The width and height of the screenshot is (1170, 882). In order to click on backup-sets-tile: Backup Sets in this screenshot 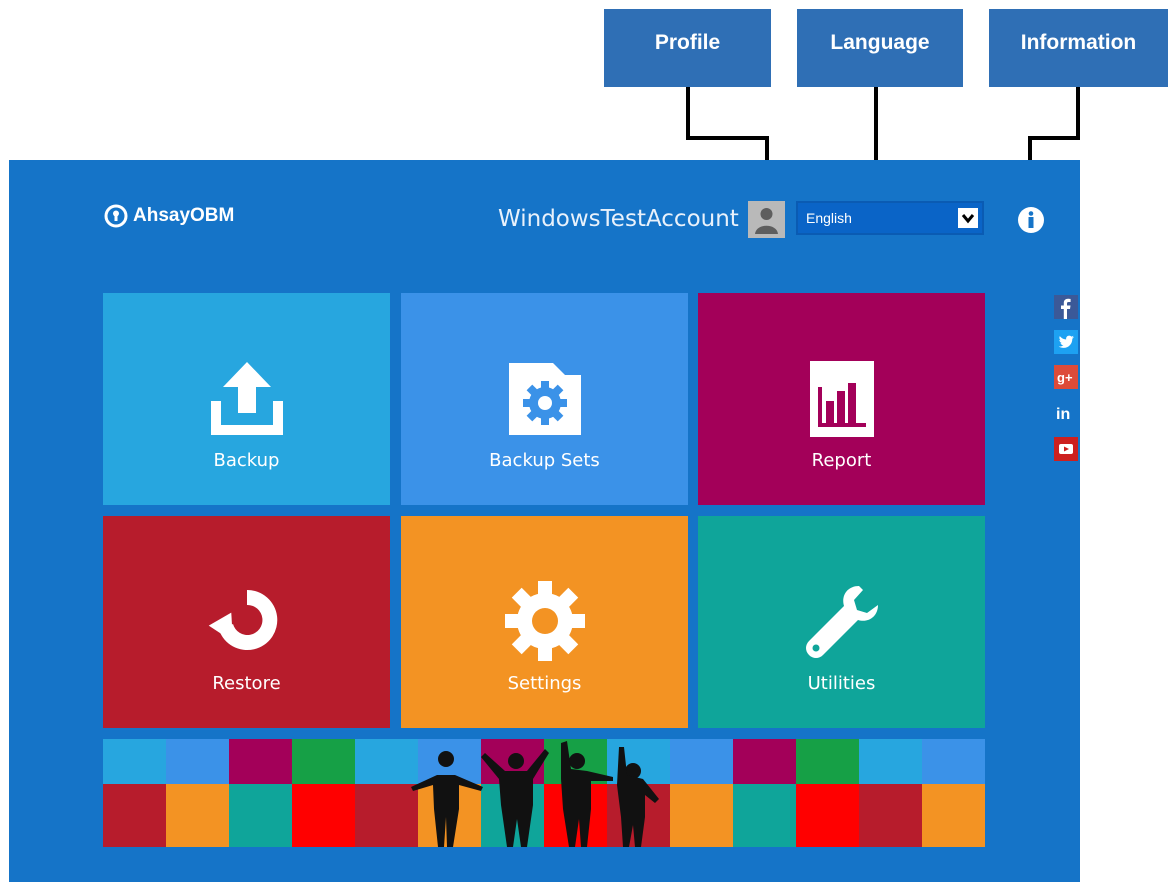, I will do `click(544, 399)`.